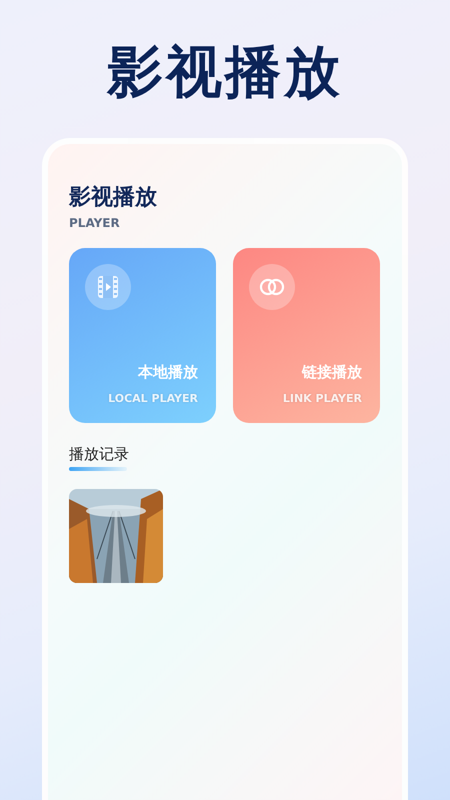 This screenshot has height=800, width=450. Describe the element at coordinates (272, 287) in the screenshot. I see `link-icon` at that location.